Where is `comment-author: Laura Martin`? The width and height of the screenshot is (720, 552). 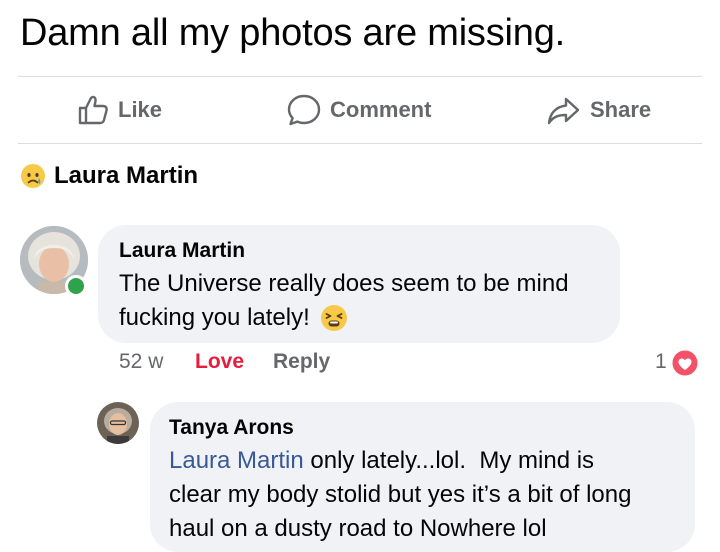 comment-author: Laura Martin is located at coordinates (182, 251).